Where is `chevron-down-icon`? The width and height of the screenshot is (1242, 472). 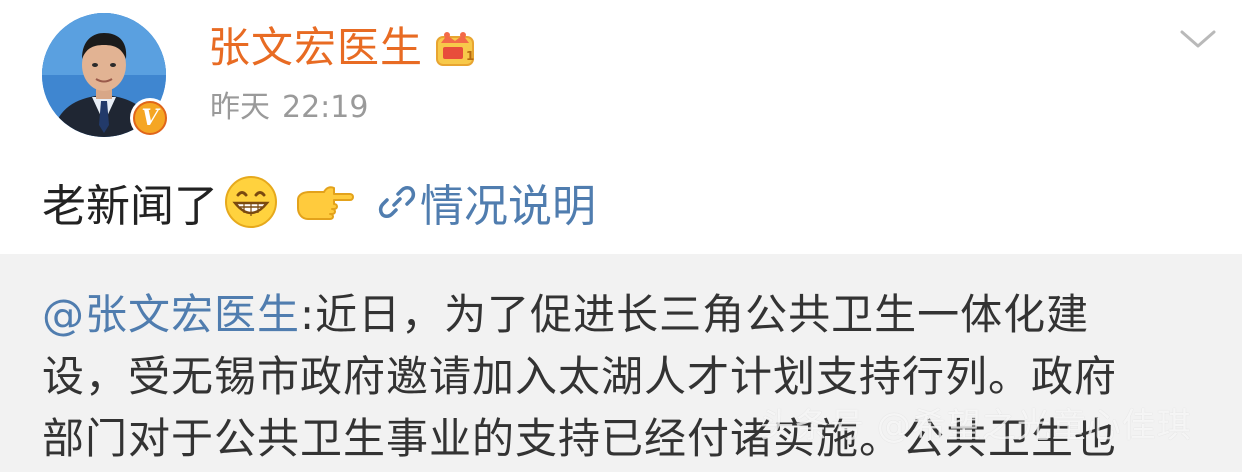 chevron-down-icon is located at coordinates (1198, 39).